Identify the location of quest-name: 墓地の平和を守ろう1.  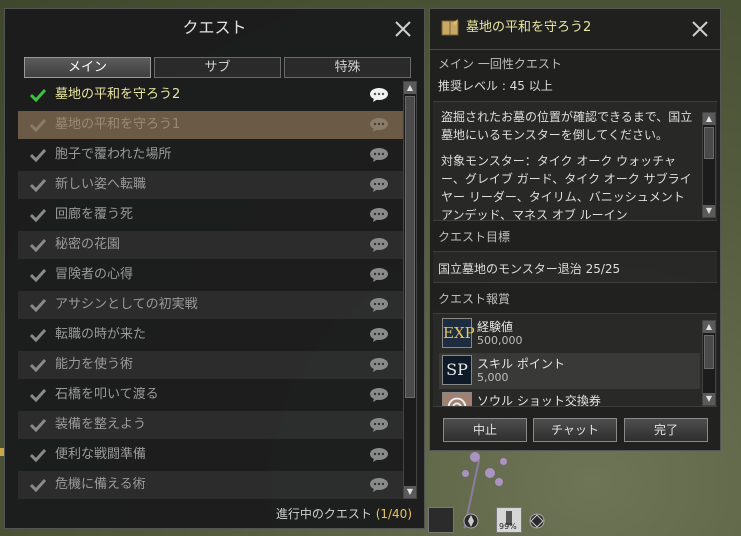
(118, 124).